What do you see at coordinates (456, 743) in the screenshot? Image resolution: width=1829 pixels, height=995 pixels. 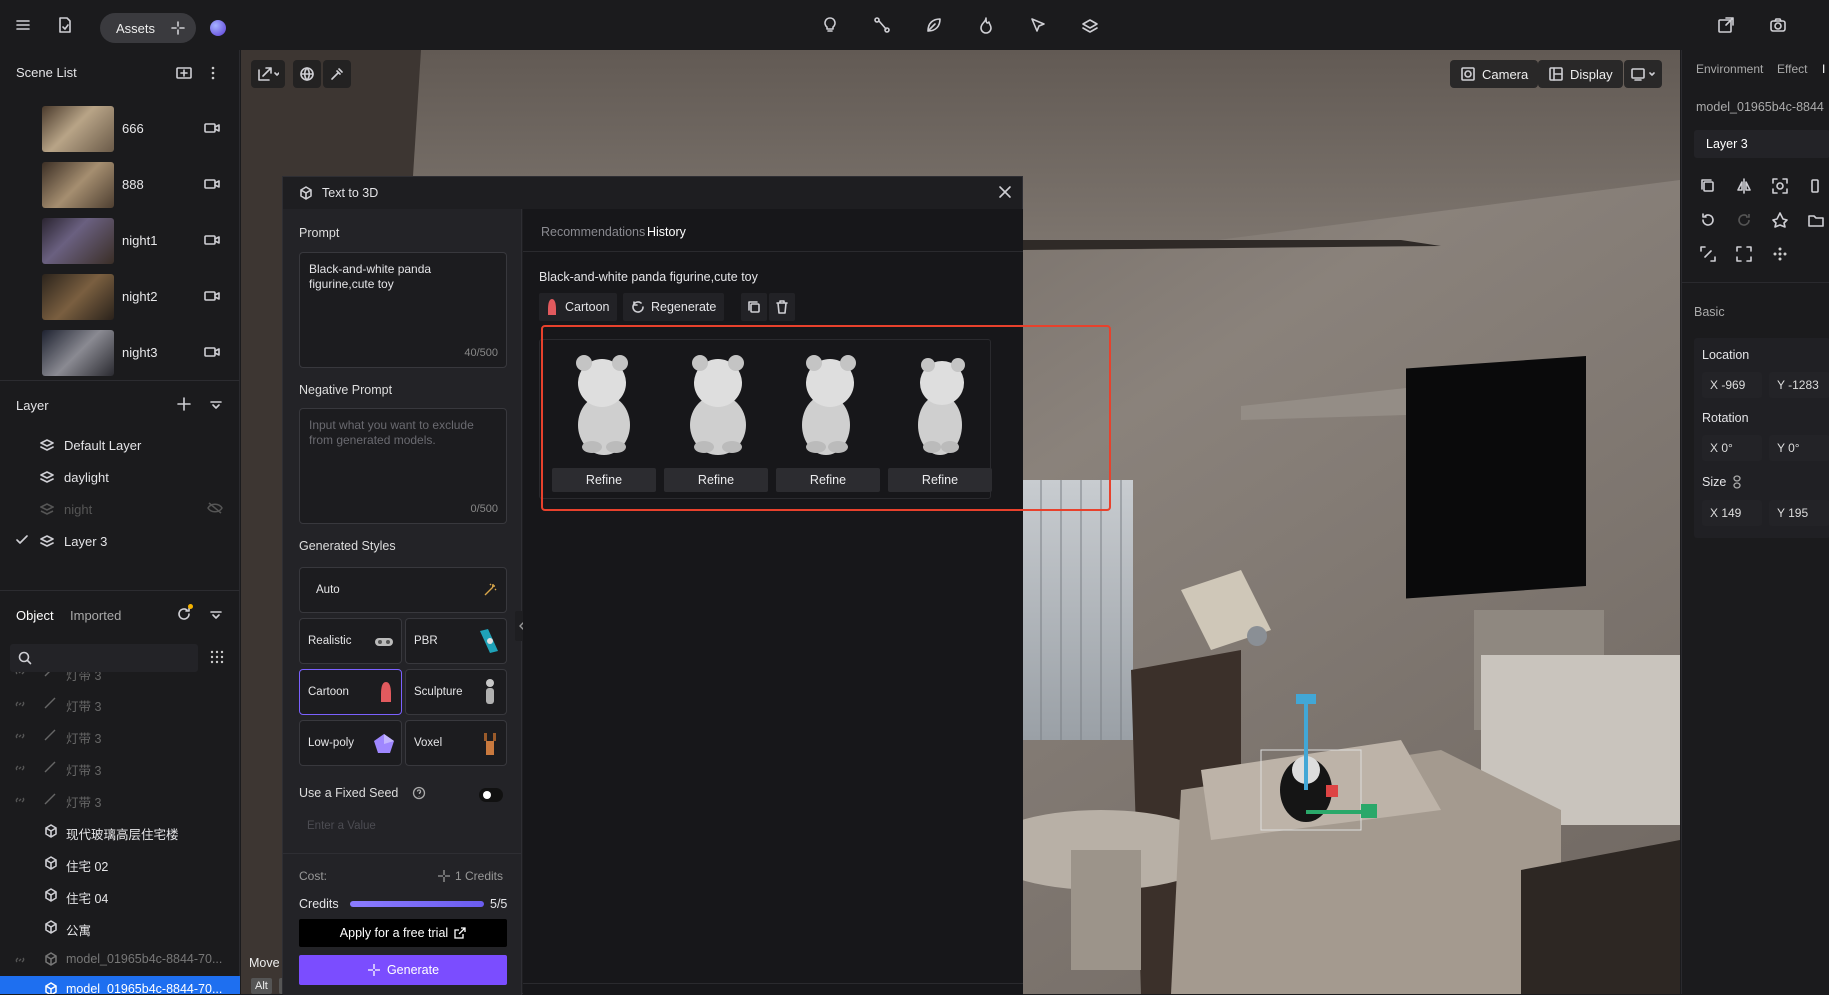 I see `style-voxel: Voxel` at bounding box center [456, 743].